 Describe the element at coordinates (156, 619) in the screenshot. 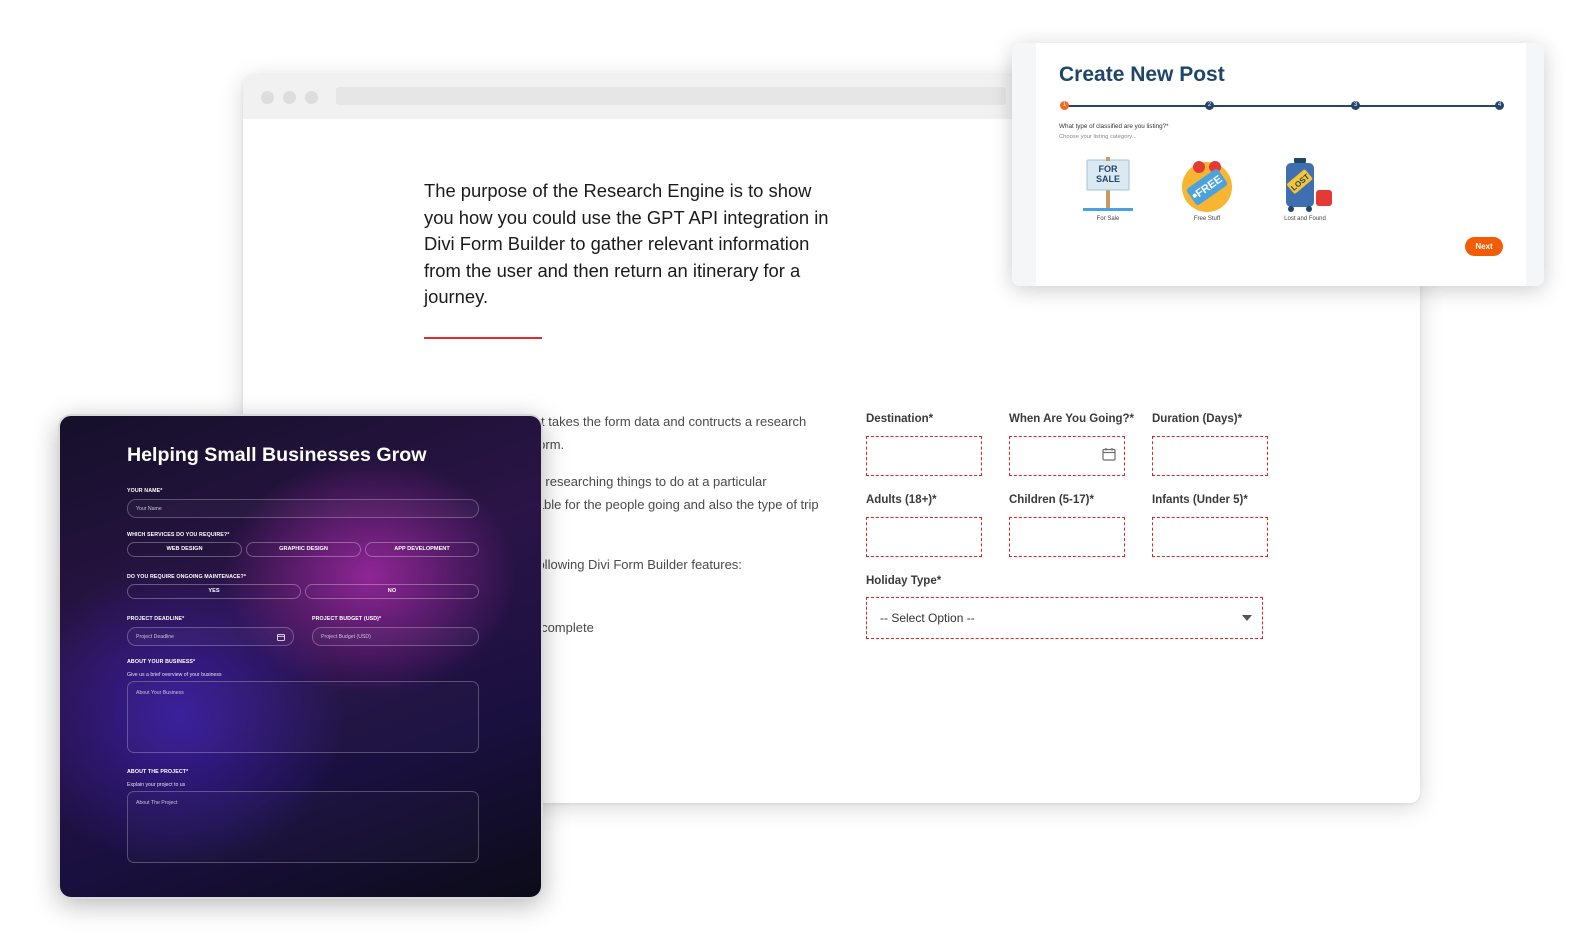

I see `deadline-label: PROJECT DEADLINE*` at that location.